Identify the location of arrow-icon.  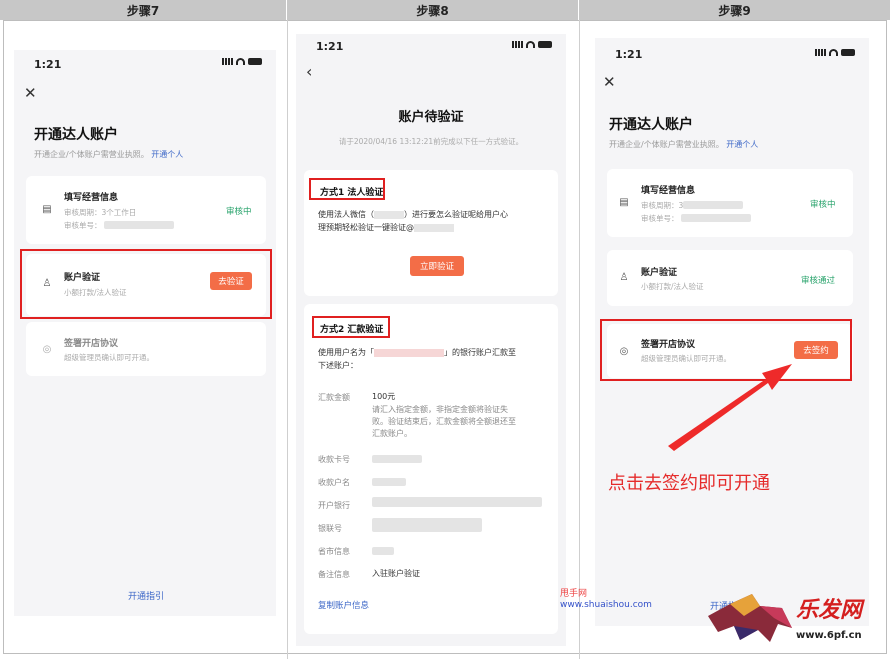
(730, 407).